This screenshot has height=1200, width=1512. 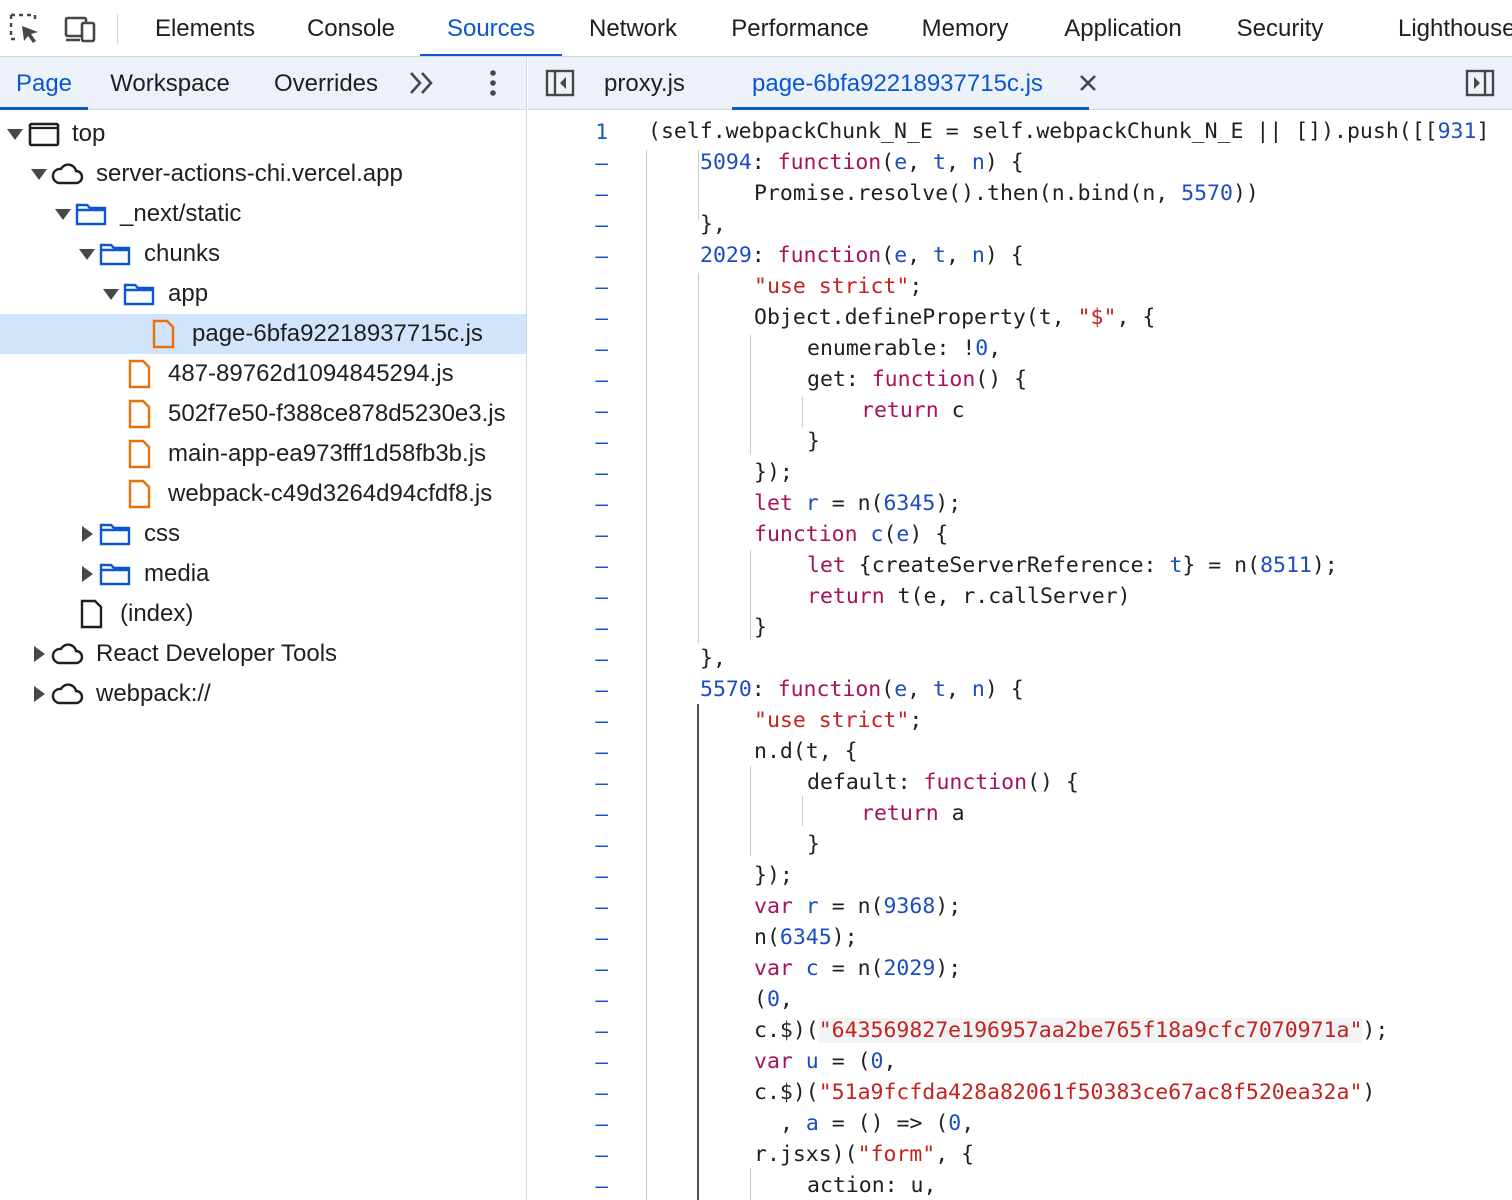 What do you see at coordinates (263, 654) in the screenshot?
I see `tree-item-react-devtools: React Developer Tools` at bounding box center [263, 654].